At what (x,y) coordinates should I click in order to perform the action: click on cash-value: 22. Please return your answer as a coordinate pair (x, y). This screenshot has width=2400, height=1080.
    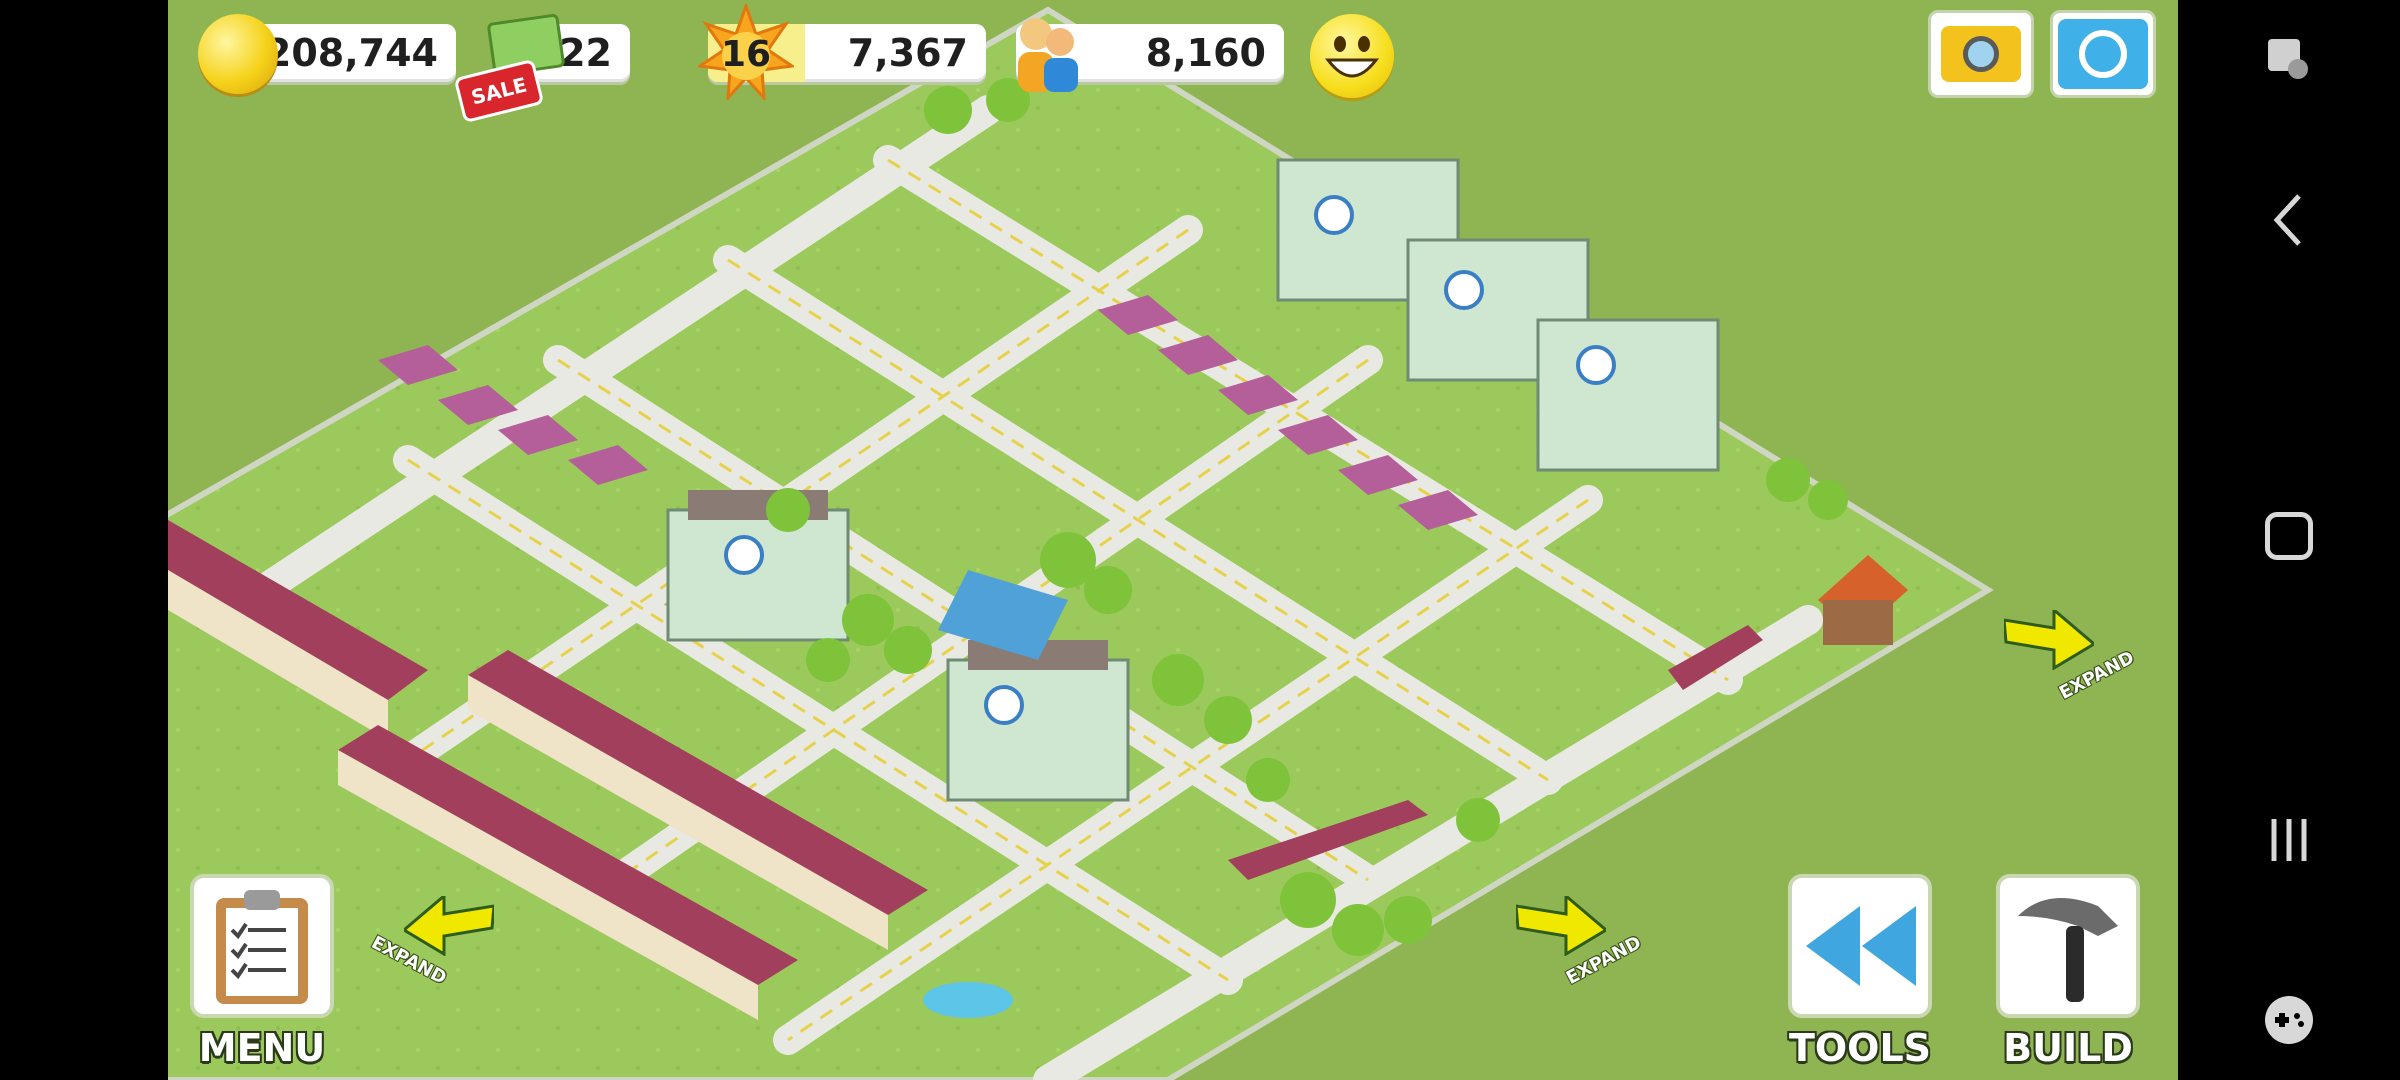
    Looking at the image, I should click on (585, 53).